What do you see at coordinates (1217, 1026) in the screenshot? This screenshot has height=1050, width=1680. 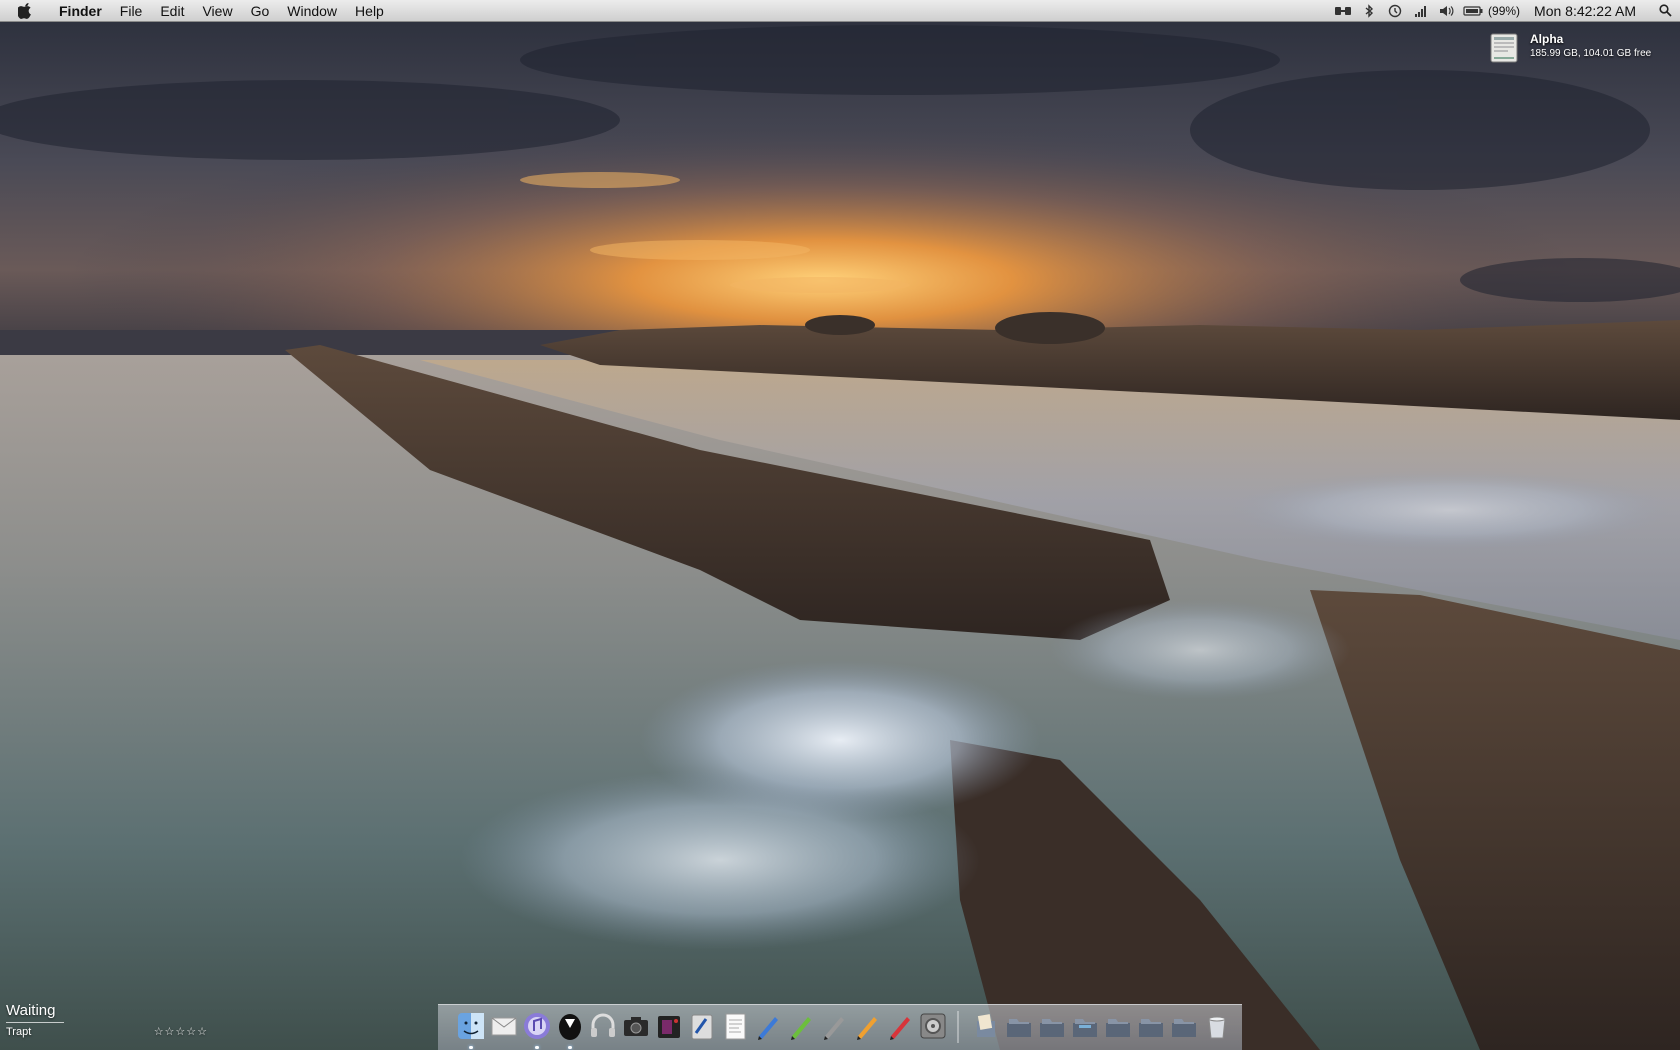 I see `trash-icon` at bounding box center [1217, 1026].